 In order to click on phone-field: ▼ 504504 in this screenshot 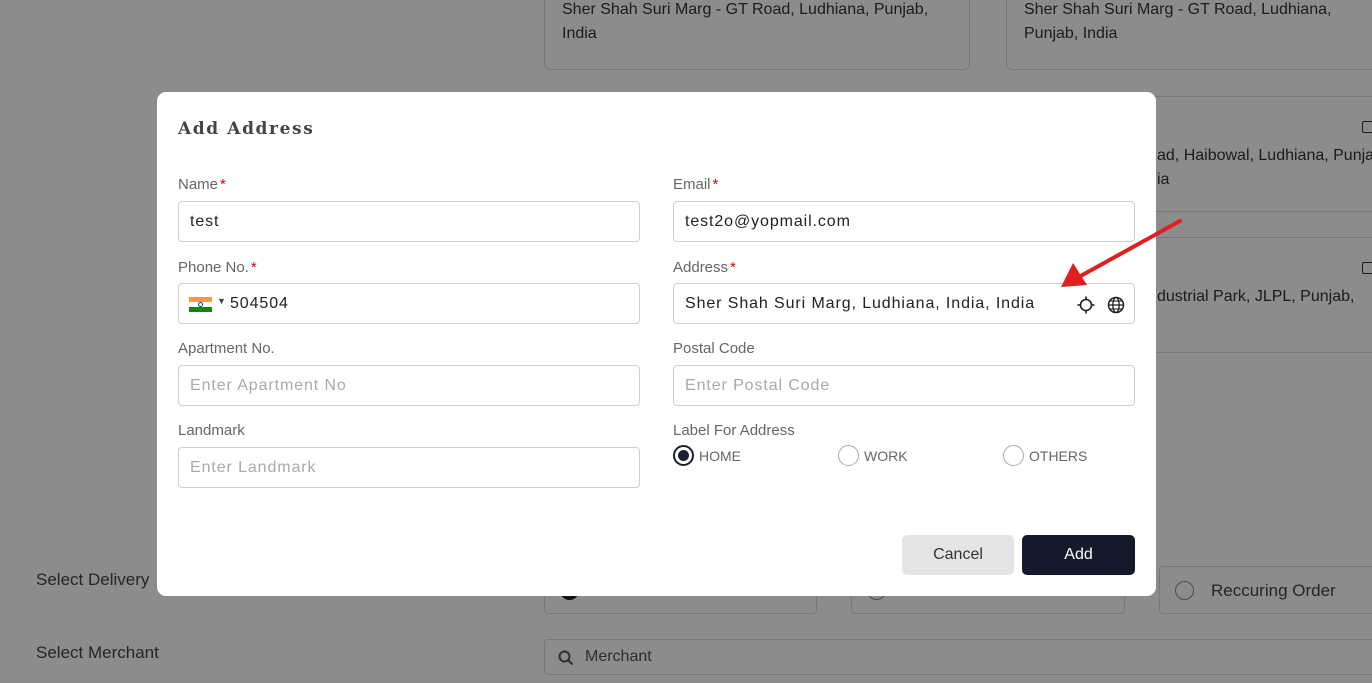, I will do `click(409, 303)`.